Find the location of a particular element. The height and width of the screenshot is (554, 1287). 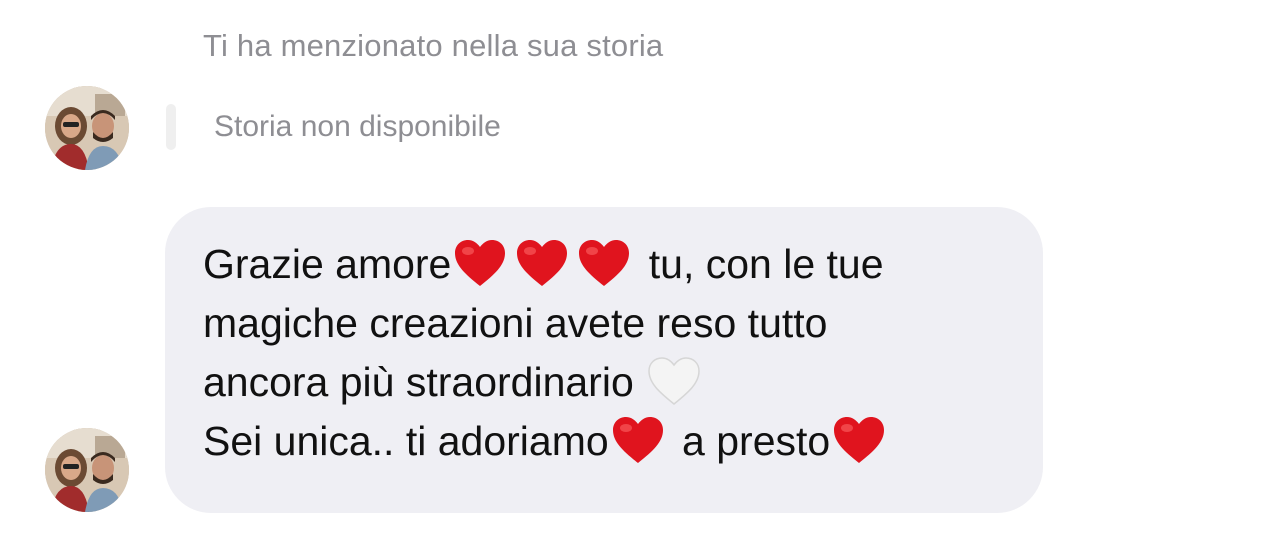

message-line-1: Grazie amore tu, con le tue is located at coordinates (608, 264).